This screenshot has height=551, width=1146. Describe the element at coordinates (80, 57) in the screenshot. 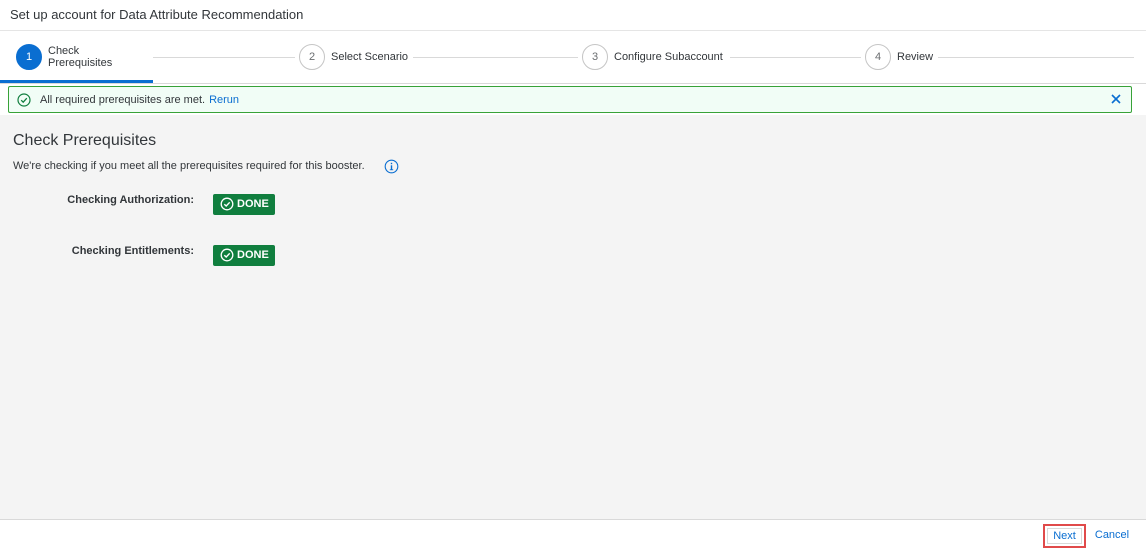

I see `step-label: Check Prerequisites` at that location.